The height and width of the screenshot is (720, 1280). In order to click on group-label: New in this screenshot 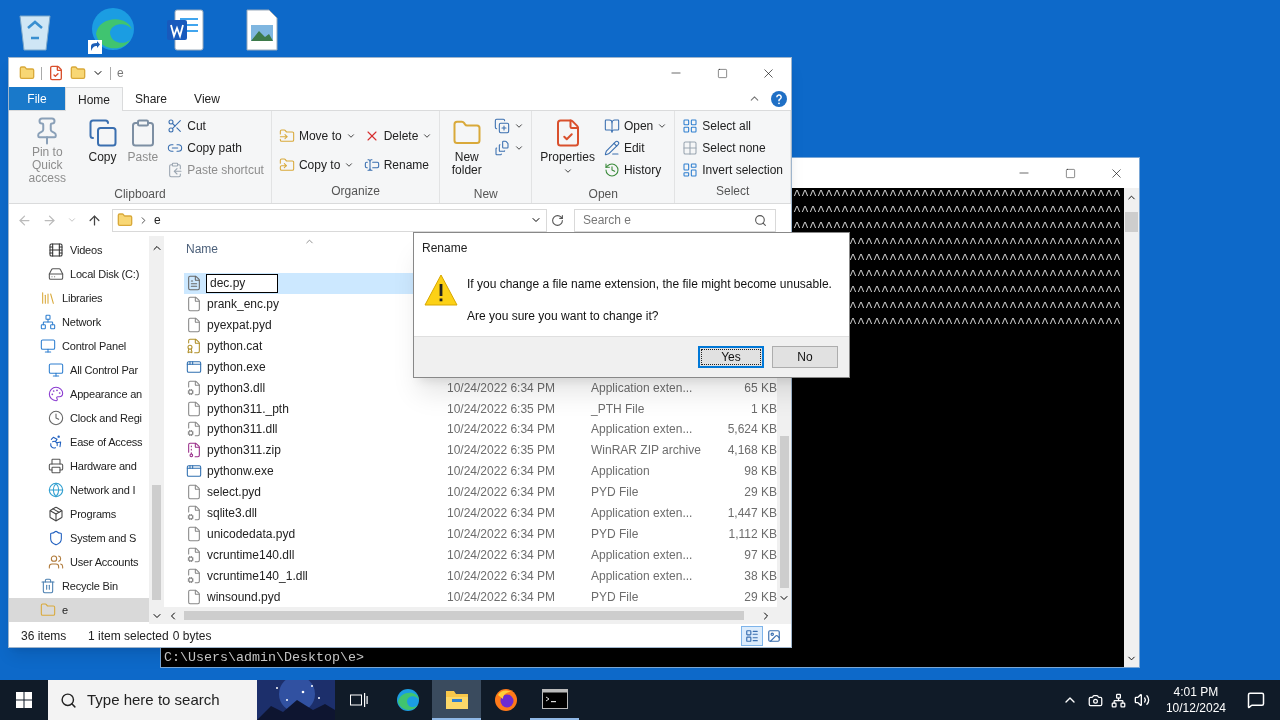, I will do `click(485, 194)`.